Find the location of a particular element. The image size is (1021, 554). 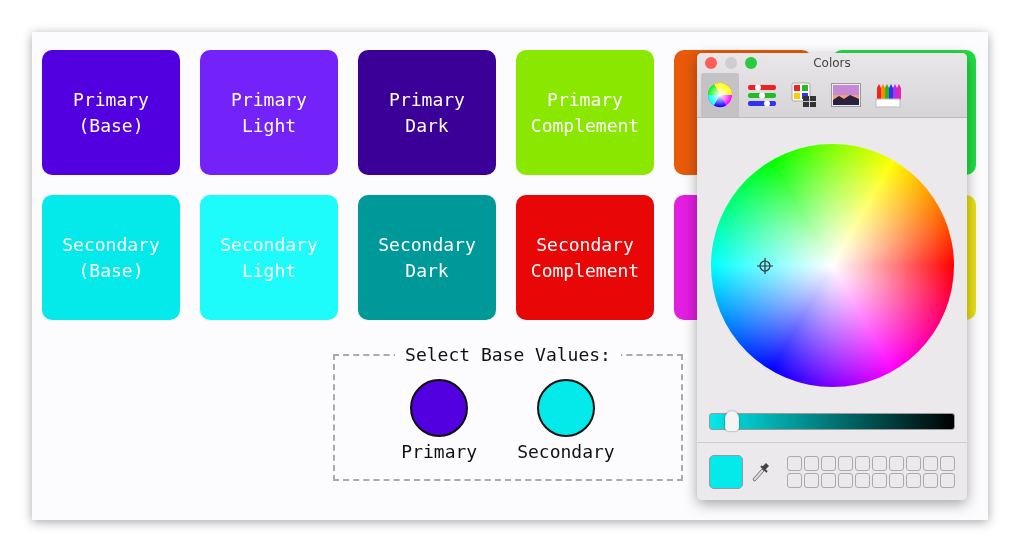

swatch-label: Secondary Complement is located at coordinates (585, 257).